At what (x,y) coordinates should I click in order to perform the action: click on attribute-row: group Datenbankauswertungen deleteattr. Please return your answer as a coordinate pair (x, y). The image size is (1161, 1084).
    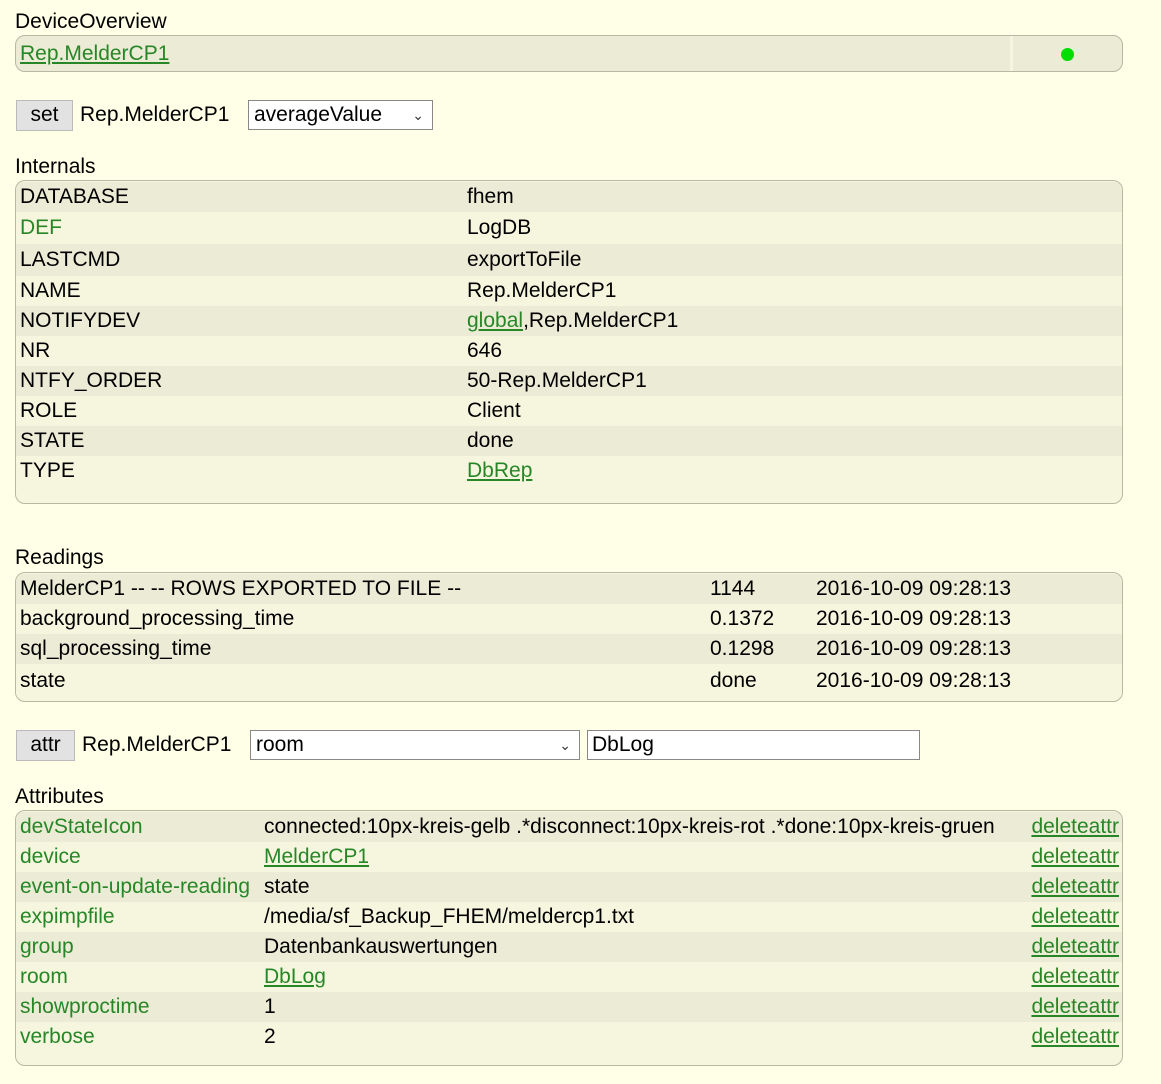
    Looking at the image, I should click on (569, 947).